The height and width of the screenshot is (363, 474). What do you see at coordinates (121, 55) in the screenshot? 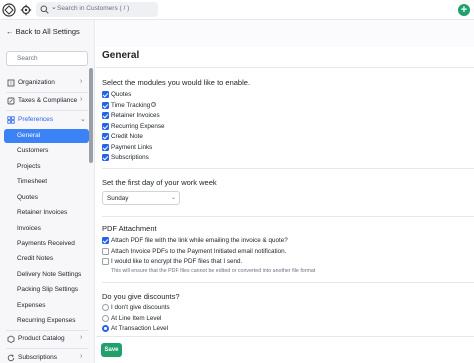
I see `page-title: General` at bounding box center [121, 55].